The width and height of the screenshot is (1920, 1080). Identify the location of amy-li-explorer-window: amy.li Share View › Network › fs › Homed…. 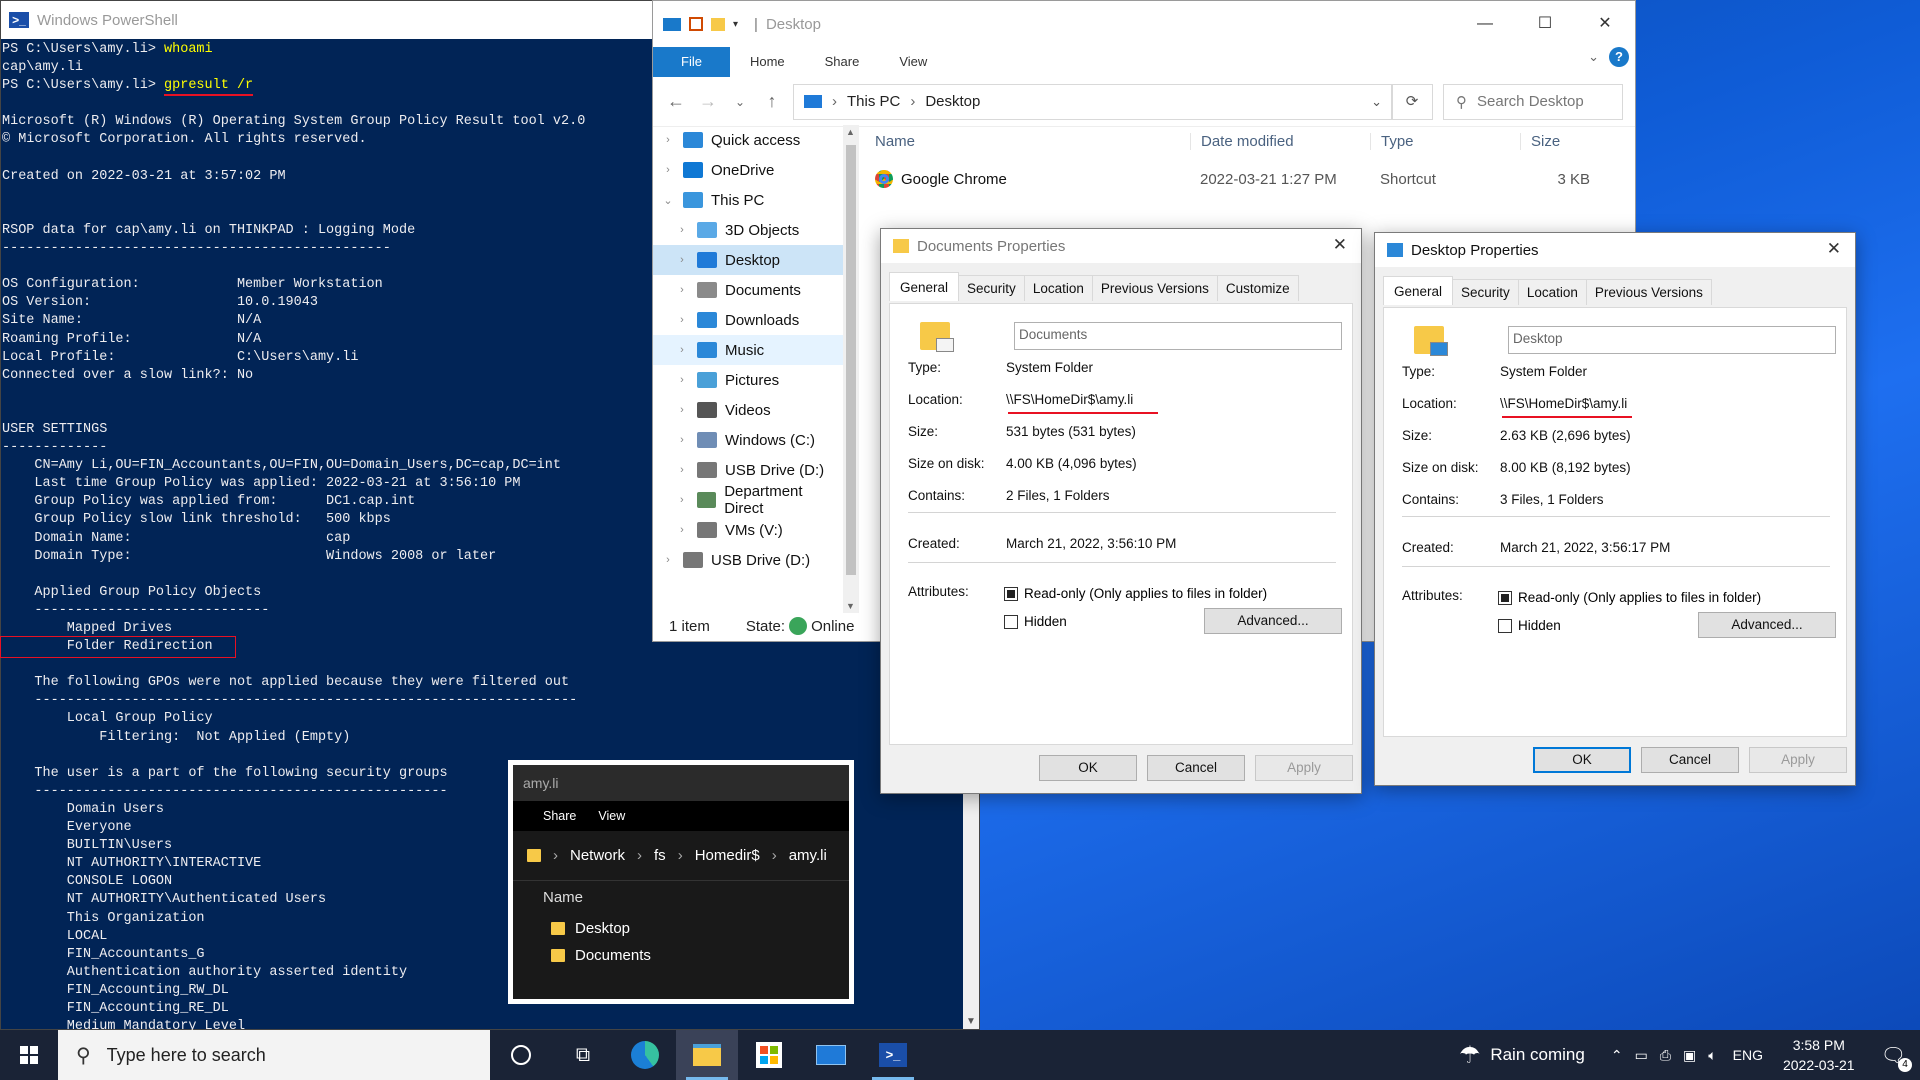
(681, 882).